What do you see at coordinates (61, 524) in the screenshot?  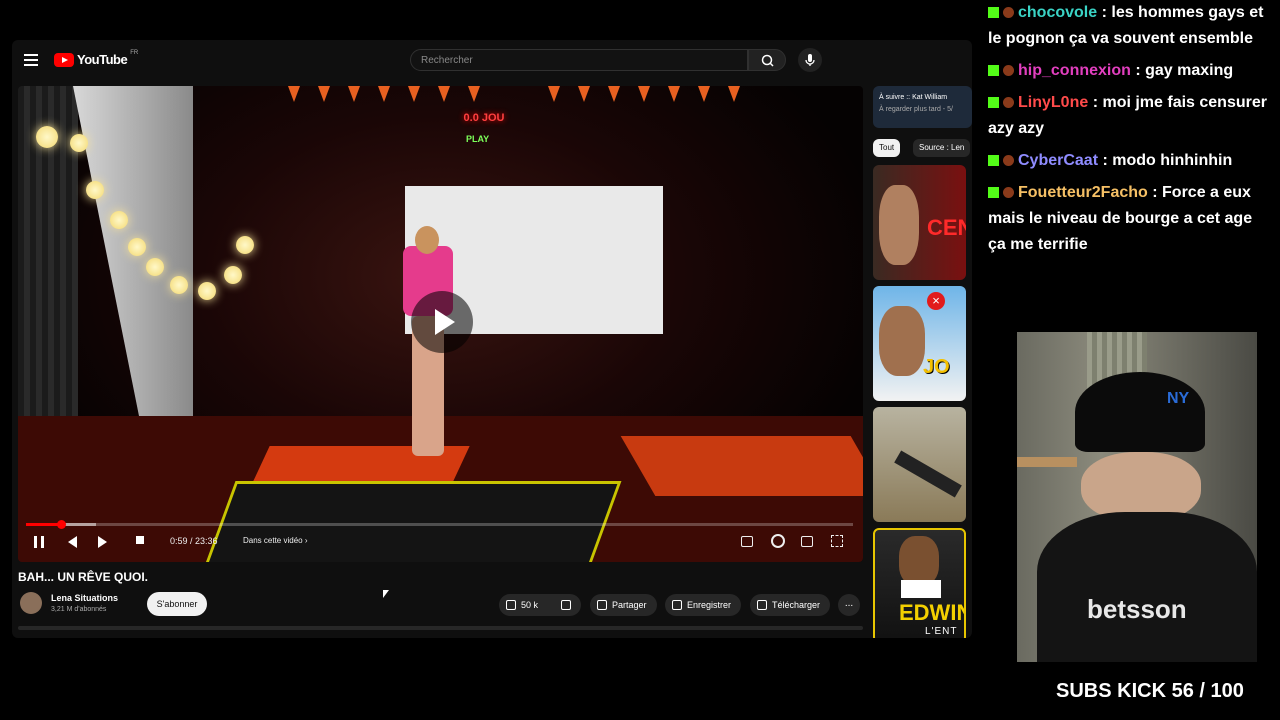 I see `scrubber-handle` at bounding box center [61, 524].